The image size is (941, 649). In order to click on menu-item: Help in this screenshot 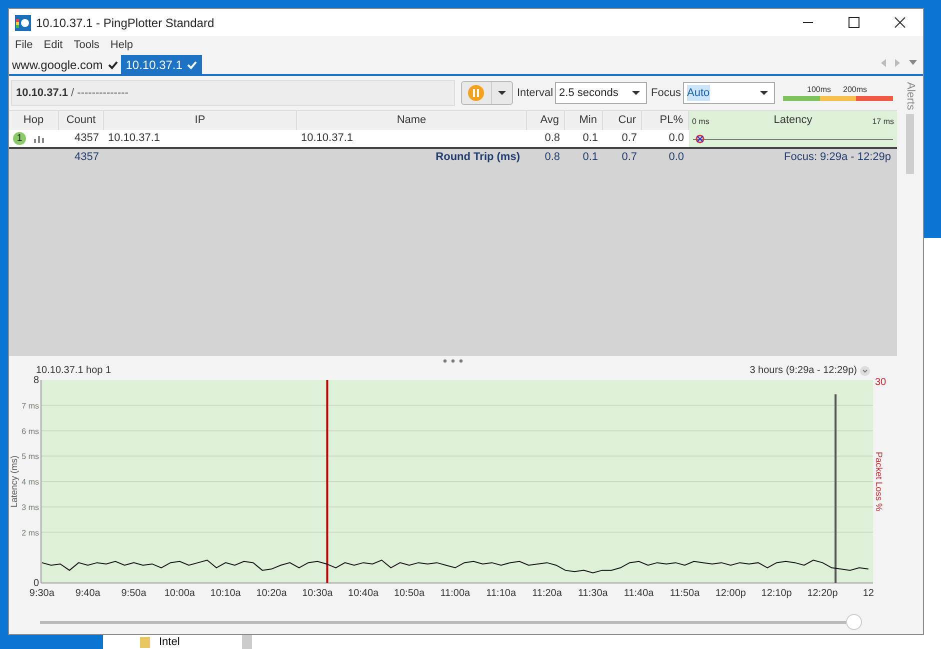, I will do `click(122, 45)`.